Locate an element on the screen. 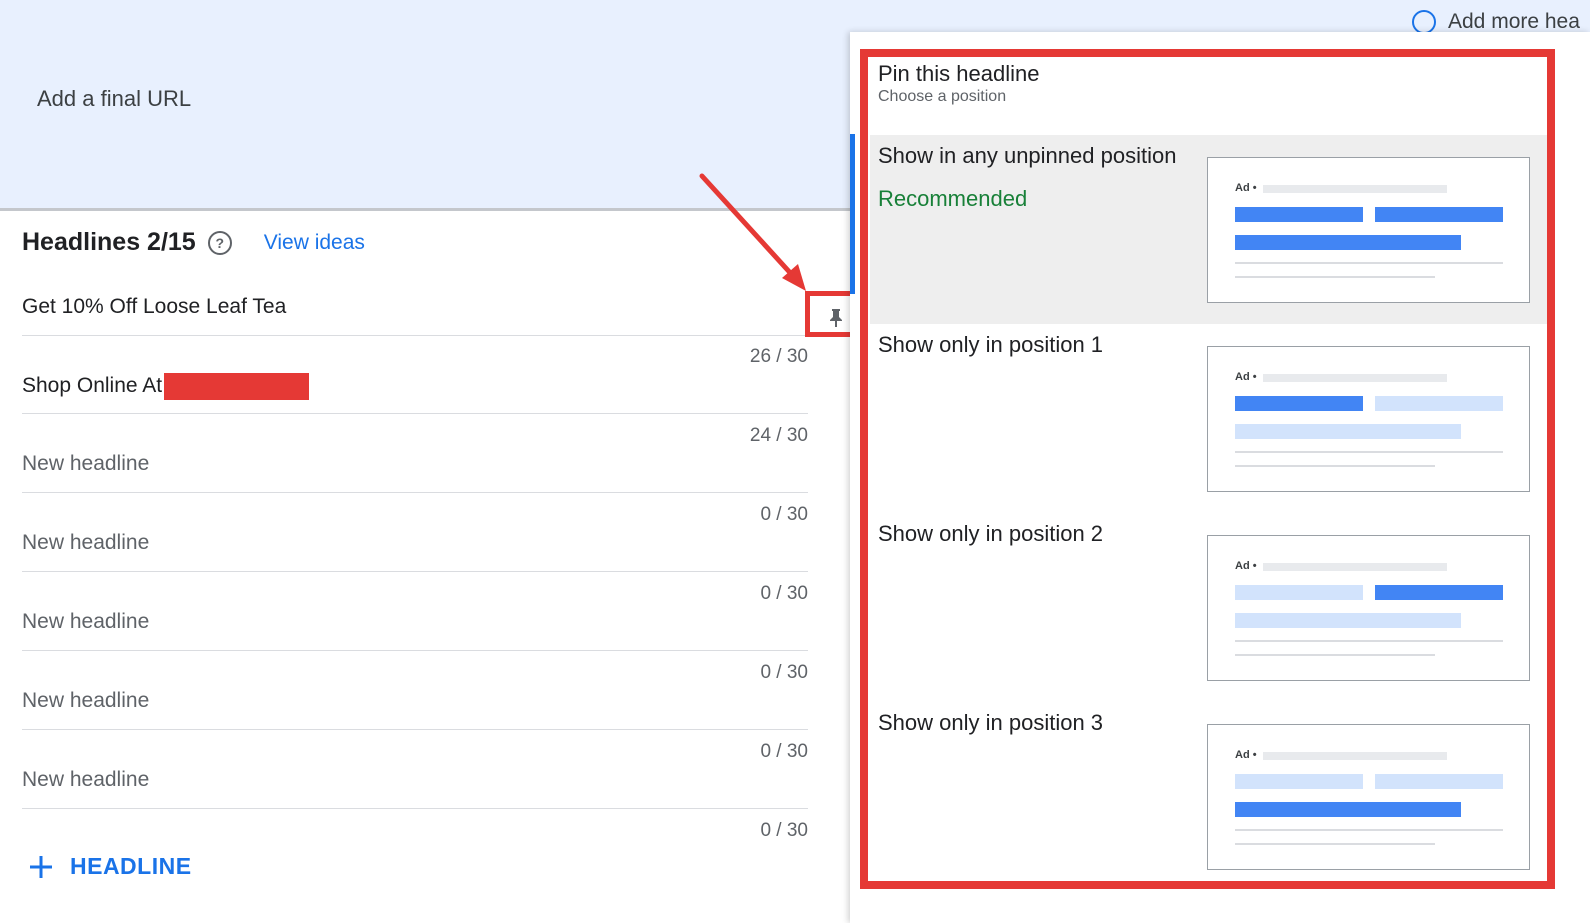 Image resolution: width=1590 pixels, height=923 pixels. annotation-arrow is located at coordinates (752, 232).